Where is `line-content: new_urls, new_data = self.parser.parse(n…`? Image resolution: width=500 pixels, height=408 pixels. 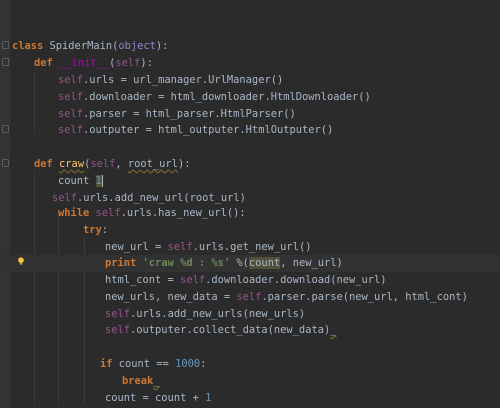
line-content: new_urls, new_data = self.parser.parse(n… is located at coordinates (286, 297).